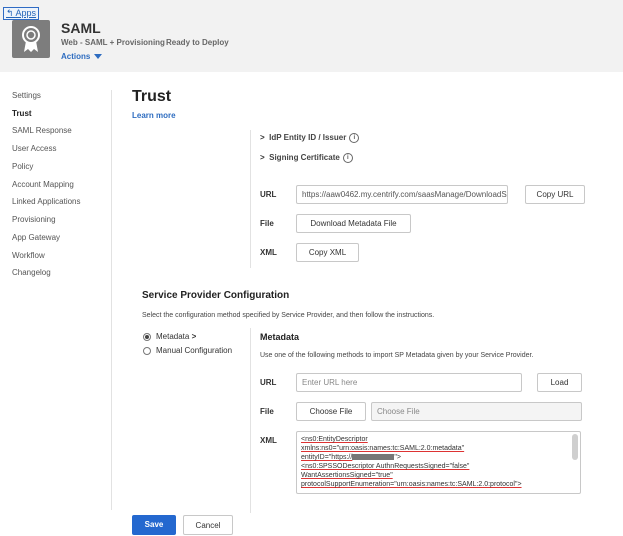  I want to click on choose-file-button: Choose File, so click(331, 411).